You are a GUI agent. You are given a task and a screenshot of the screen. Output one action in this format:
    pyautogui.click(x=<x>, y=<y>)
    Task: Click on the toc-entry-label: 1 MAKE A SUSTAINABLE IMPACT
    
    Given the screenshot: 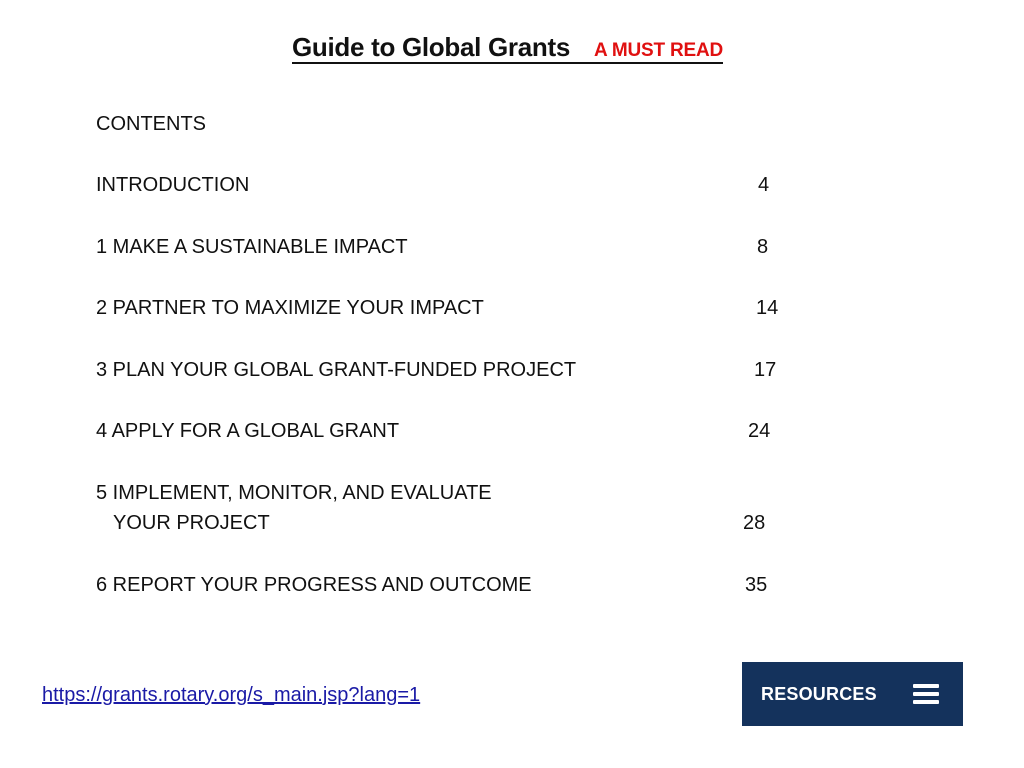 What is the action you would take?
    pyautogui.click(x=252, y=247)
    